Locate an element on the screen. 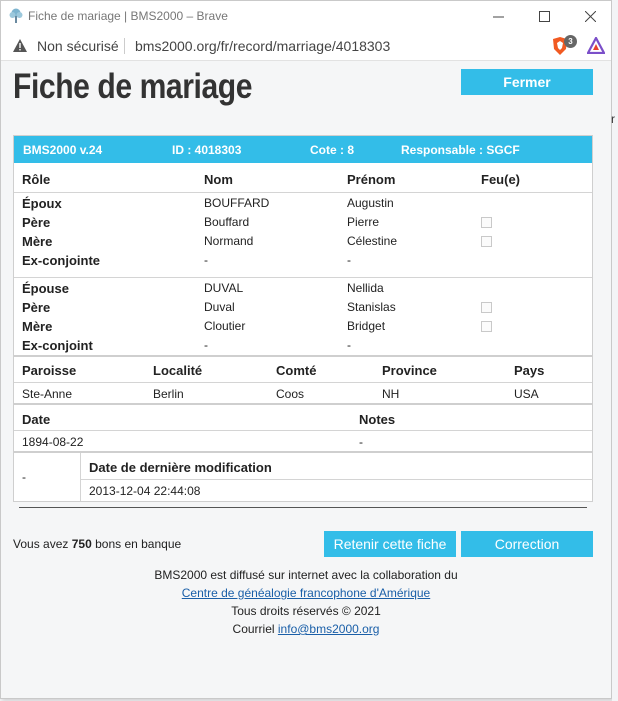  maximize-icon is located at coordinates (544, 16).